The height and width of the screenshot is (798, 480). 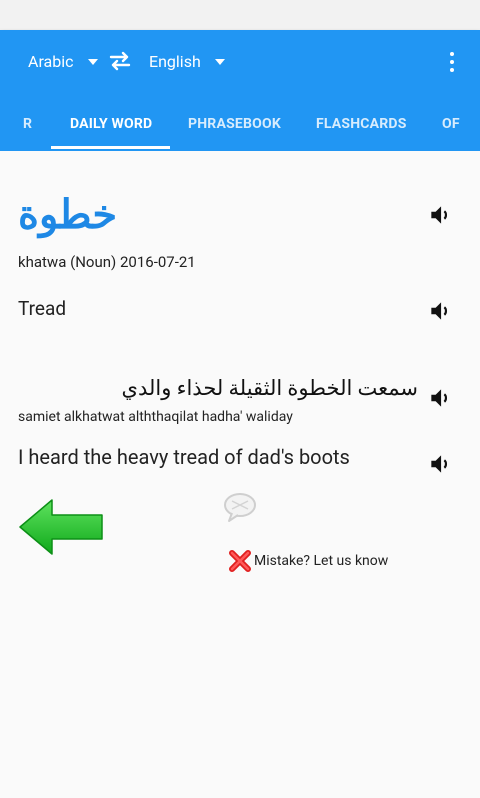 What do you see at coordinates (240, 15) in the screenshot?
I see `status-bar` at bounding box center [240, 15].